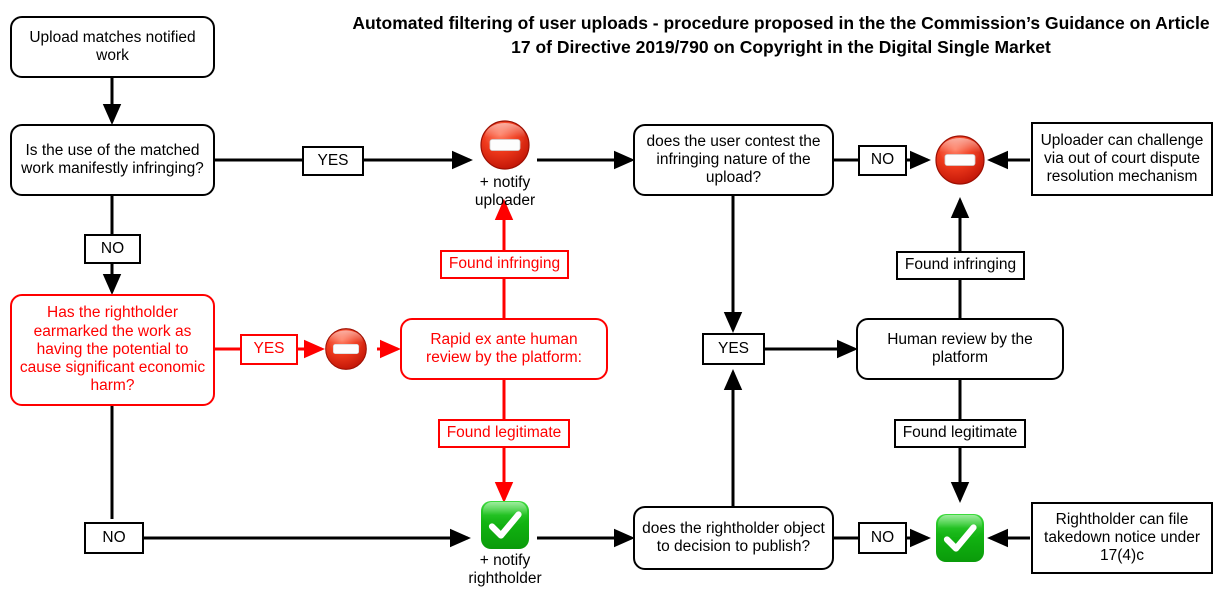  I want to click on label-no-earmarked: NO, so click(114, 538).